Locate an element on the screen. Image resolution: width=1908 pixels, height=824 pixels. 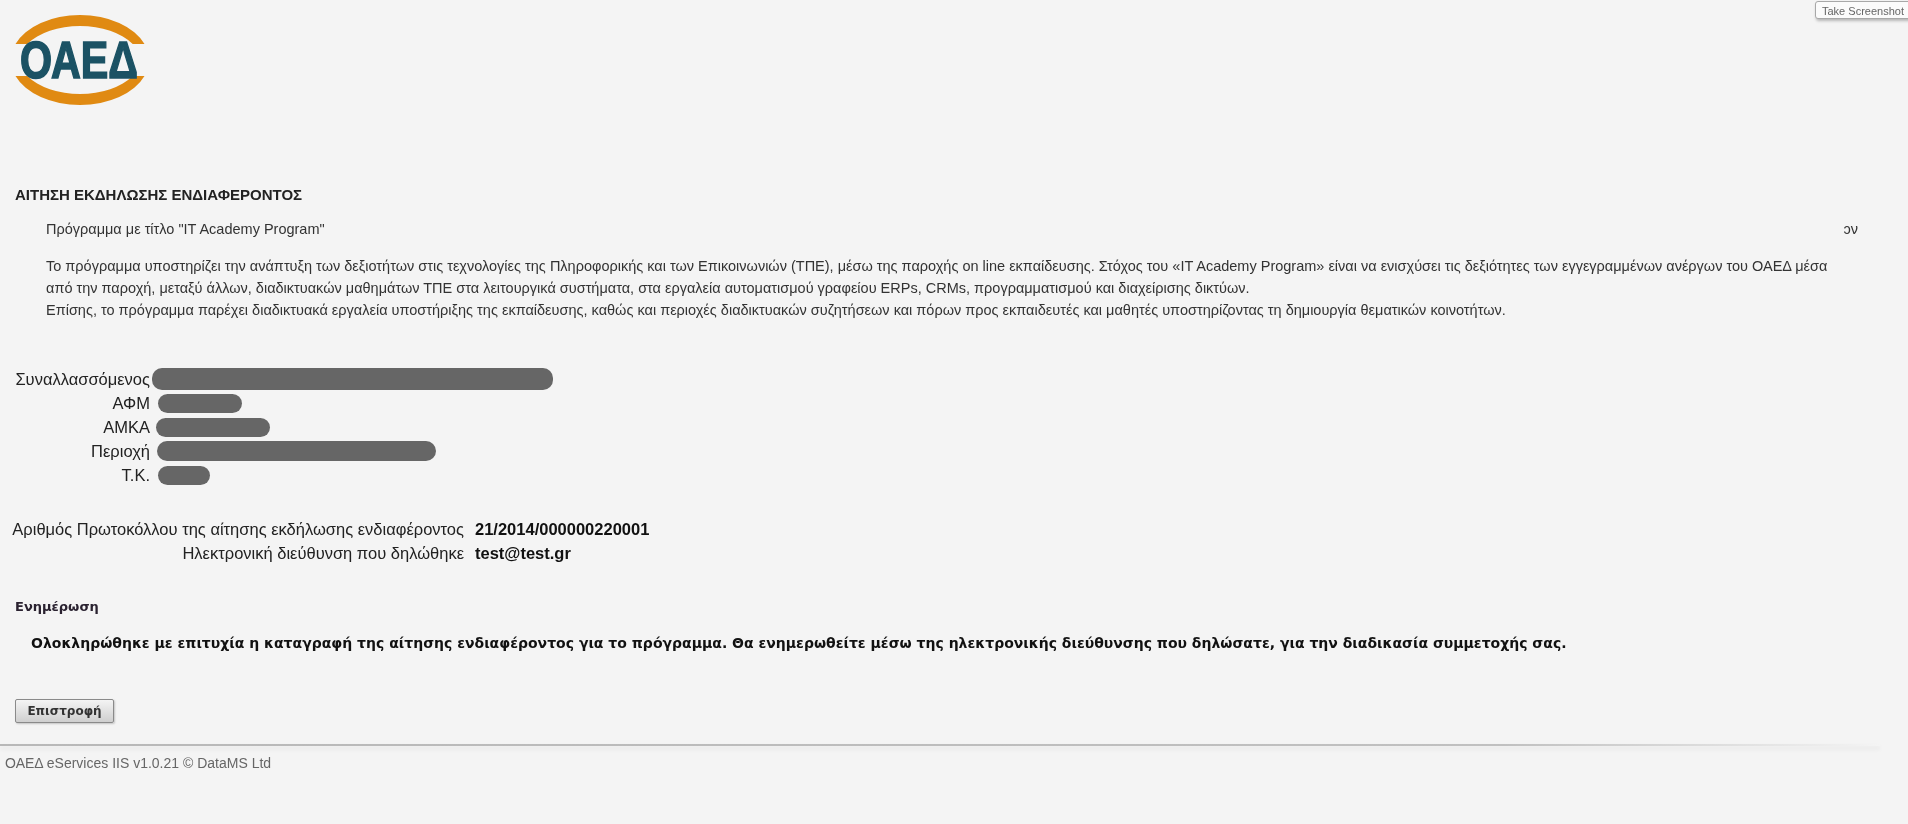
program-title: Πρόγραμμα με τίτλο "IT Academy Program" is located at coordinates (185, 229).